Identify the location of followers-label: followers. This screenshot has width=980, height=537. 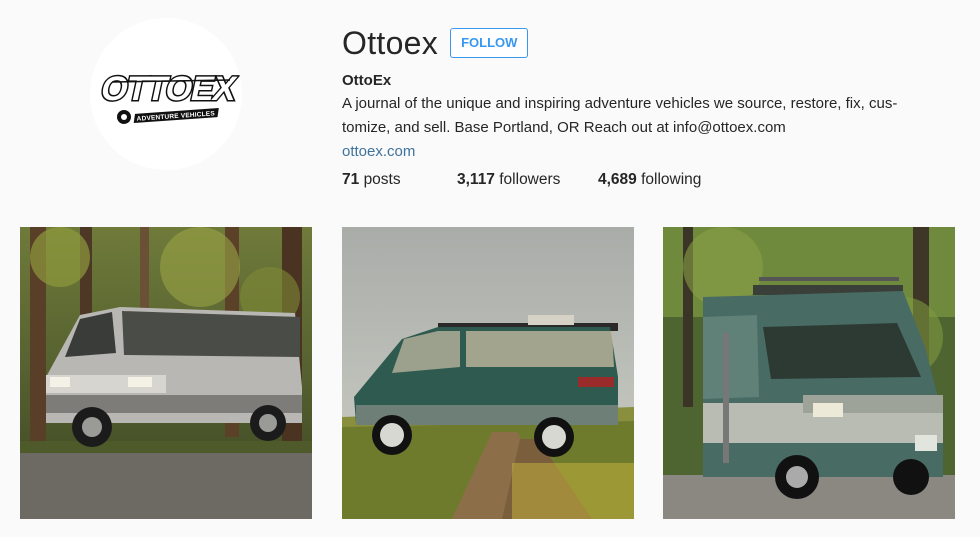
(530, 179).